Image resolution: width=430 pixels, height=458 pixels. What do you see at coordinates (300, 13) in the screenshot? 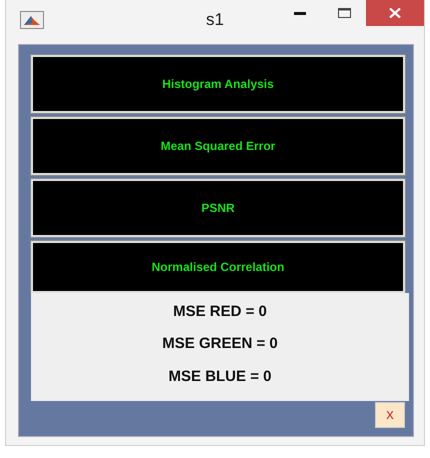
I see `minimize-icon` at bounding box center [300, 13].